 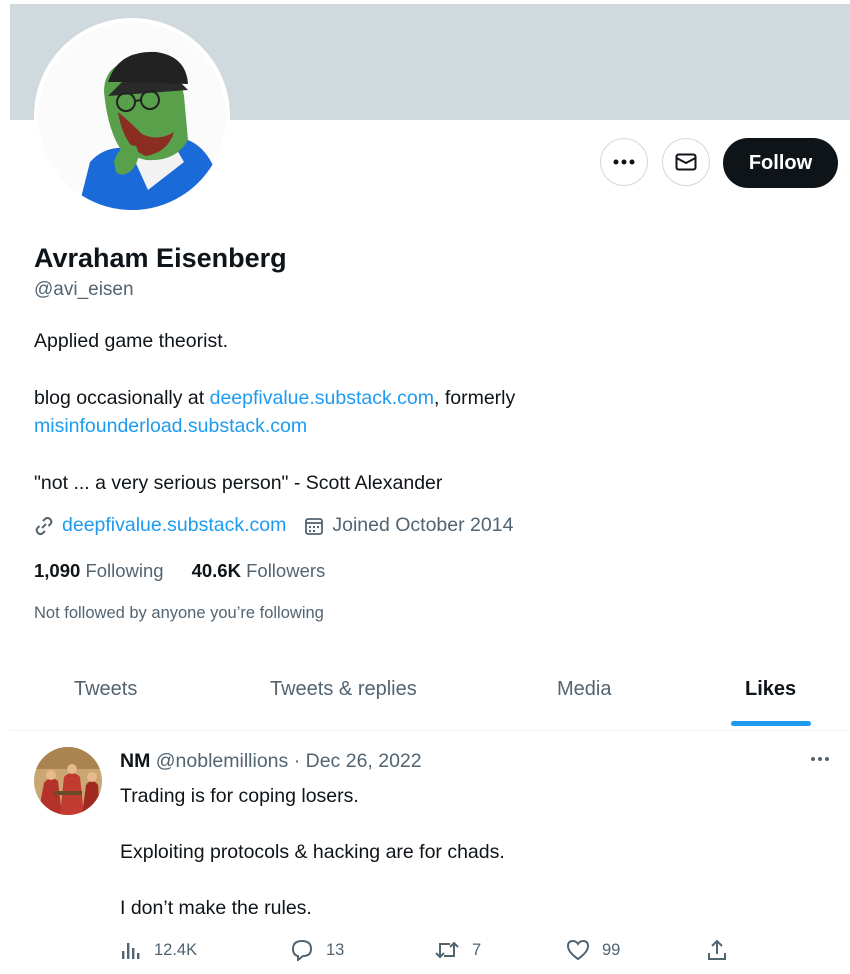 What do you see at coordinates (57, 570) in the screenshot?
I see `following-count: 1,090` at bounding box center [57, 570].